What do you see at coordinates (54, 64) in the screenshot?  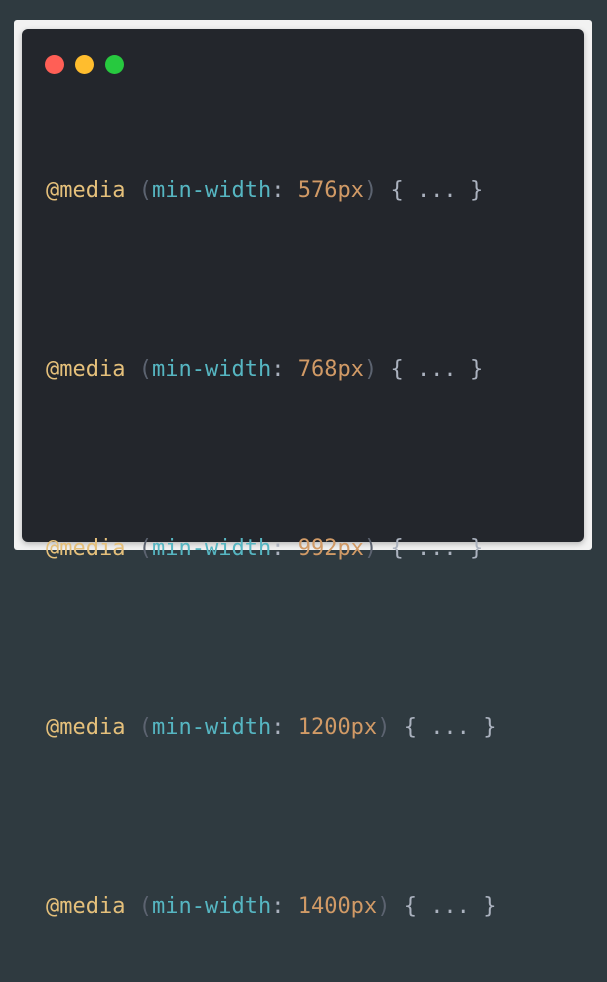 I see `close-dot-icon` at bounding box center [54, 64].